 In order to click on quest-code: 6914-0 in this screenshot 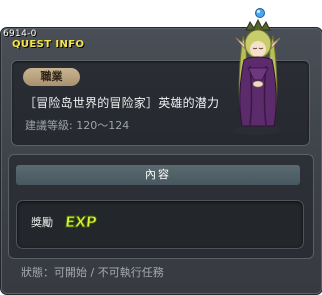, I will do `click(20, 34)`.